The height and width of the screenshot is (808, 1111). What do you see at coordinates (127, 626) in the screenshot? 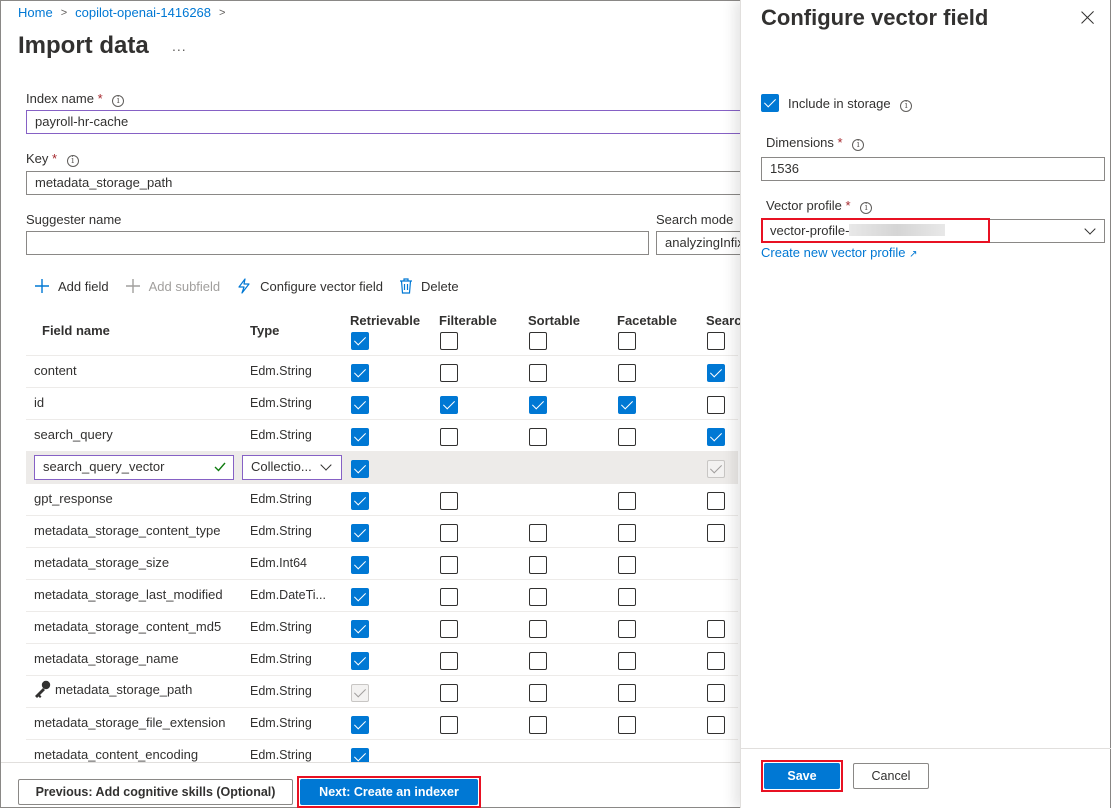
I see `field-name-cell: metadata_storage_content_md5` at bounding box center [127, 626].